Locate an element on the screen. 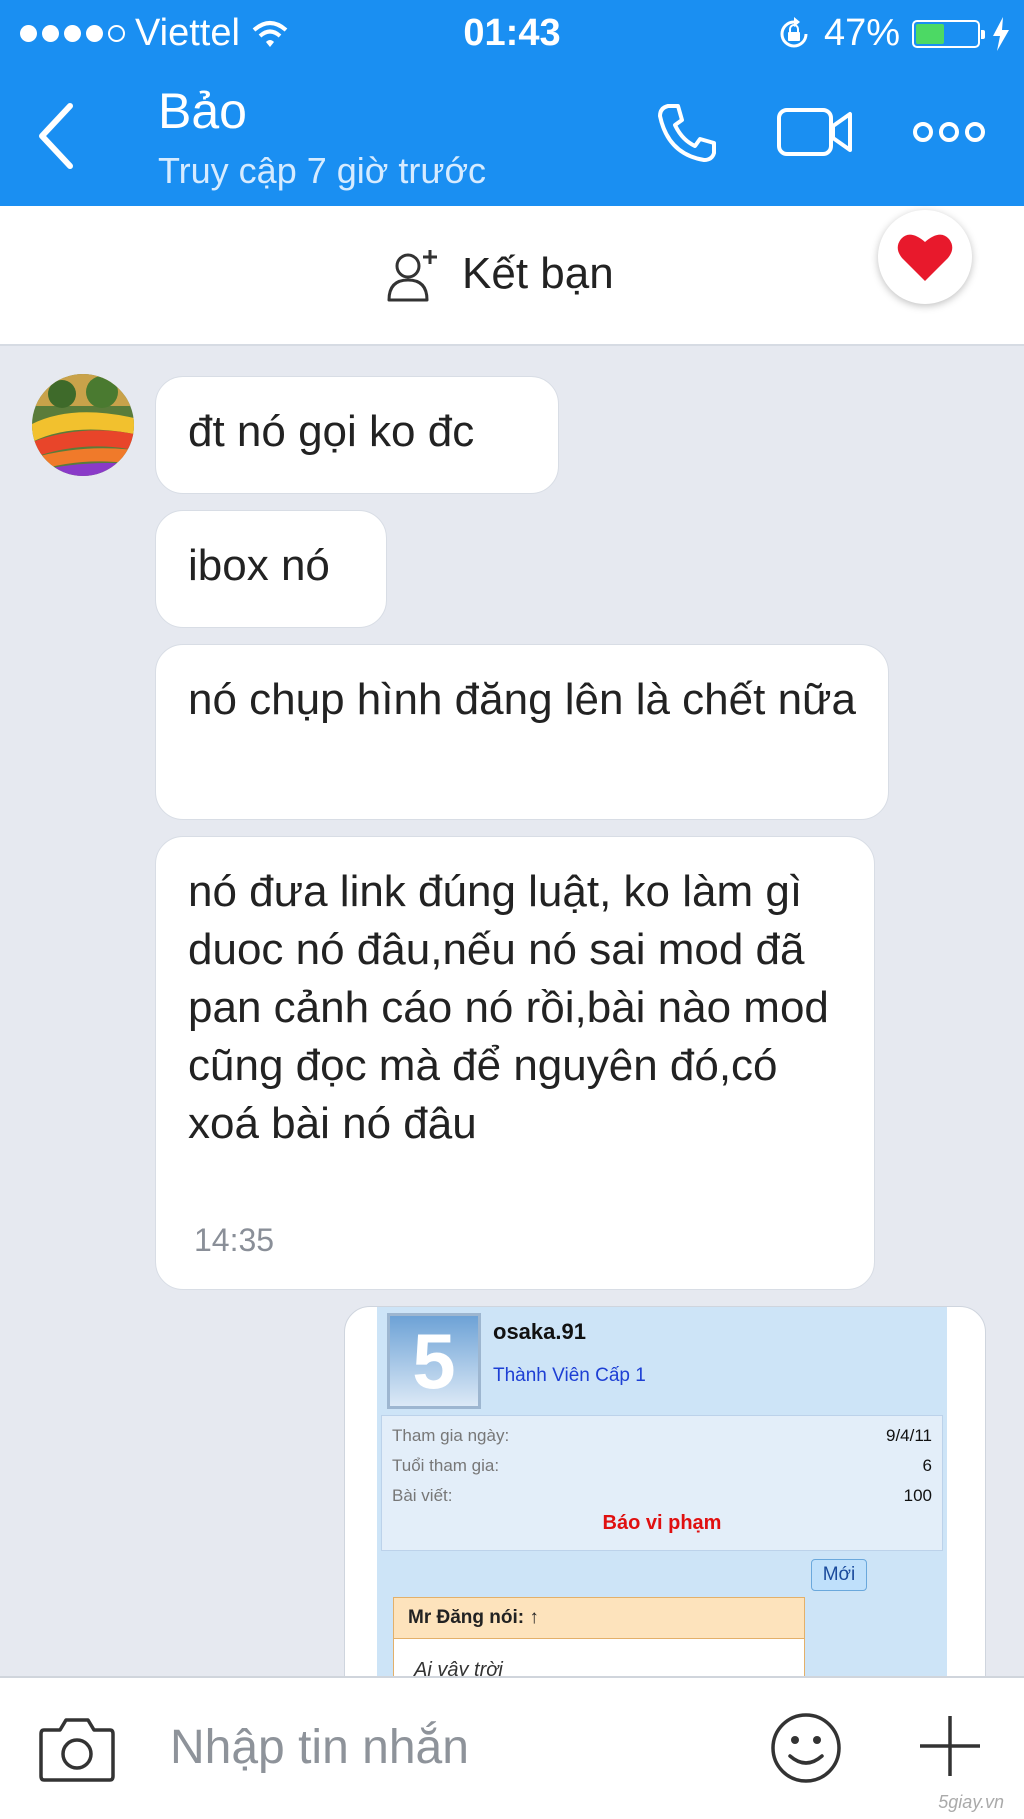 The image size is (1024, 1819). message-timestamp: 14:35 is located at coordinates (234, 1240).